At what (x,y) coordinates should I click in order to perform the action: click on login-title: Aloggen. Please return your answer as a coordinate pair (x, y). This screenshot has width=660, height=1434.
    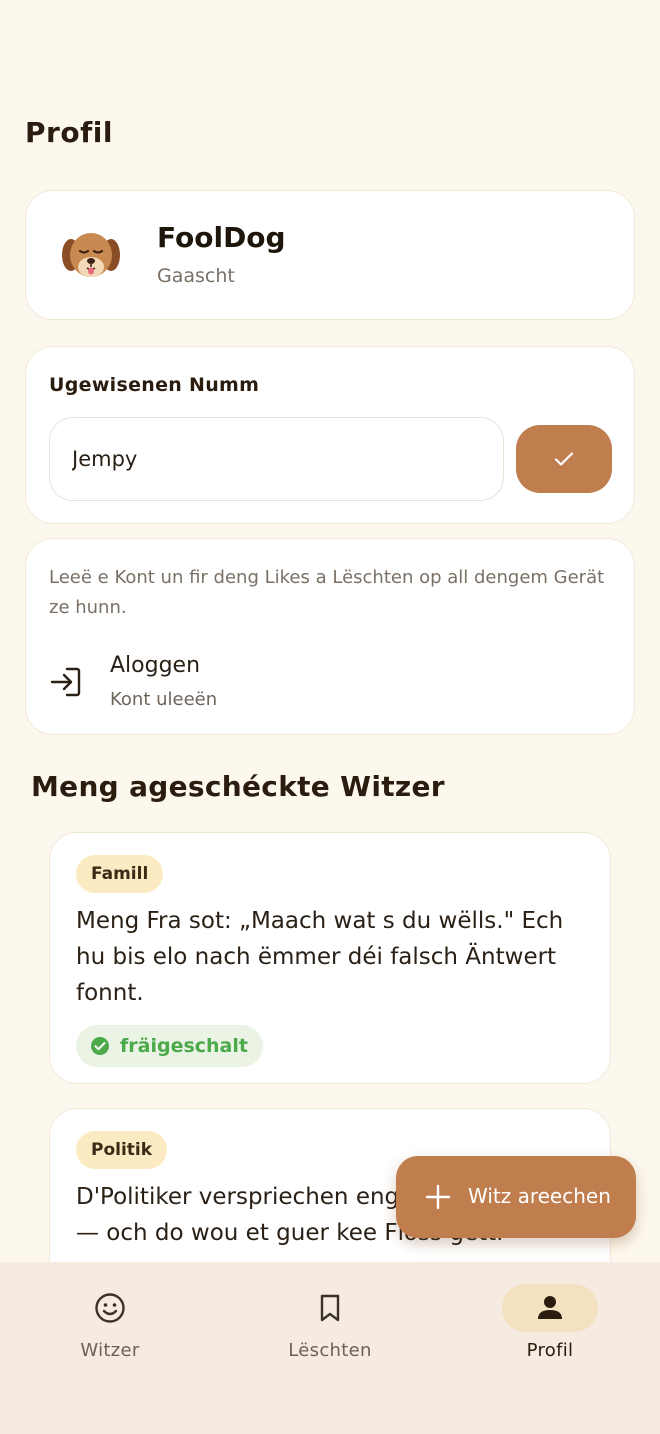
    Looking at the image, I should click on (155, 665).